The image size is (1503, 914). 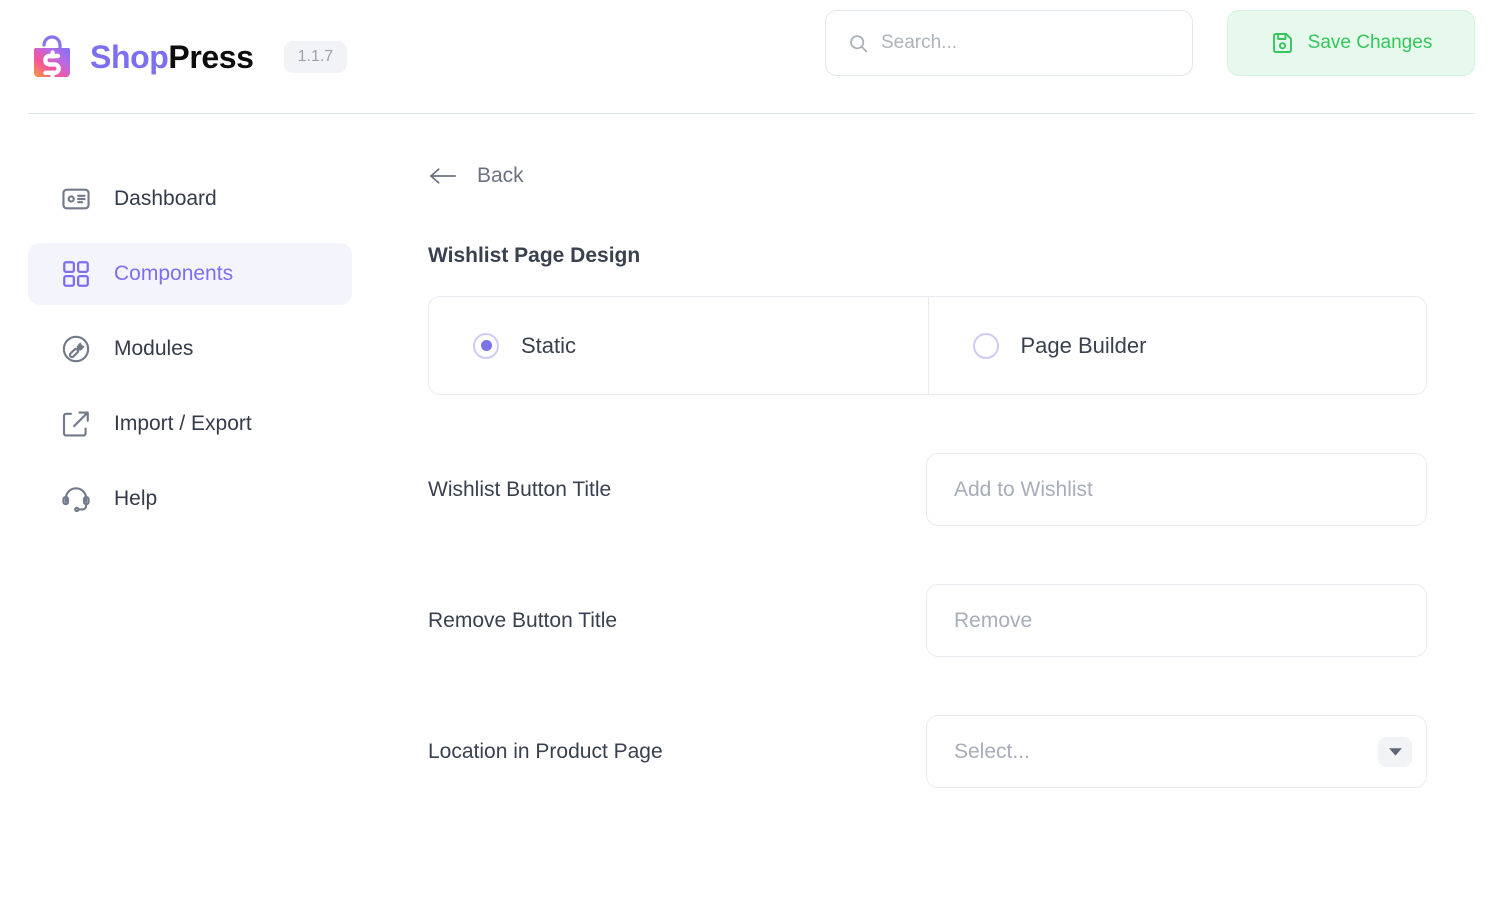 I want to click on sidebar-item-modules: Modules, so click(x=190, y=349).